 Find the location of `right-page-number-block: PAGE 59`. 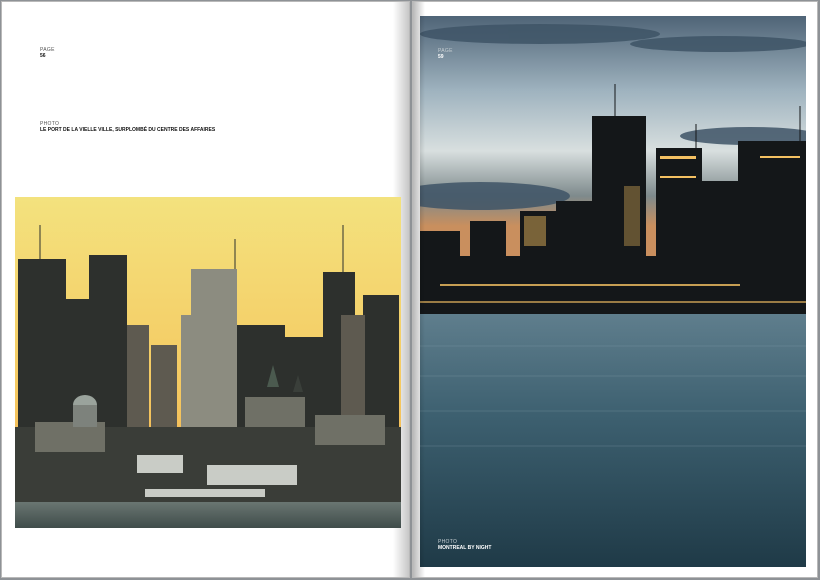

right-page-number-block: PAGE 59 is located at coordinates (445, 54).